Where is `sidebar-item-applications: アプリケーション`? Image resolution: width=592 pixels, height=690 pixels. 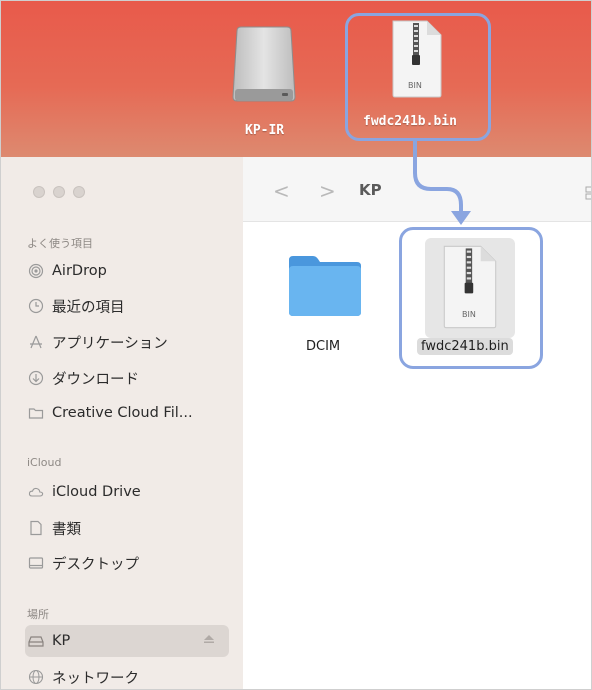
sidebar-item-applications: アプリケーション is located at coordinates (127, 342).